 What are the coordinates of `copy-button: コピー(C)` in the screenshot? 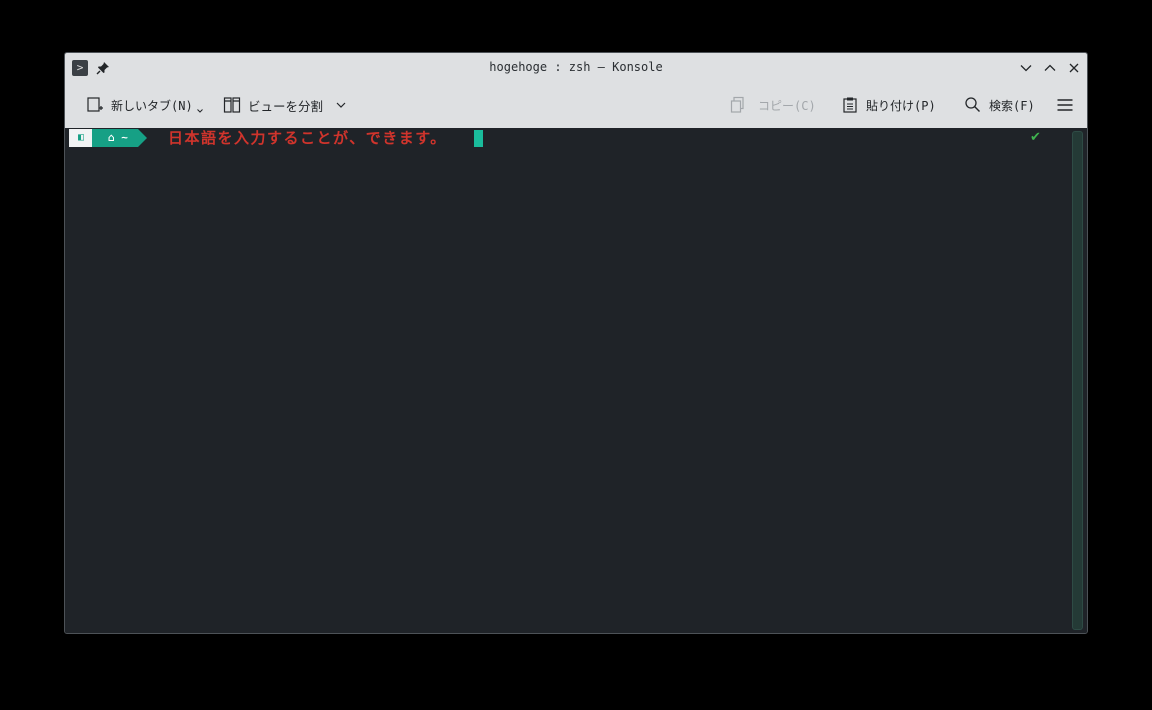 It's located at (772, 105).